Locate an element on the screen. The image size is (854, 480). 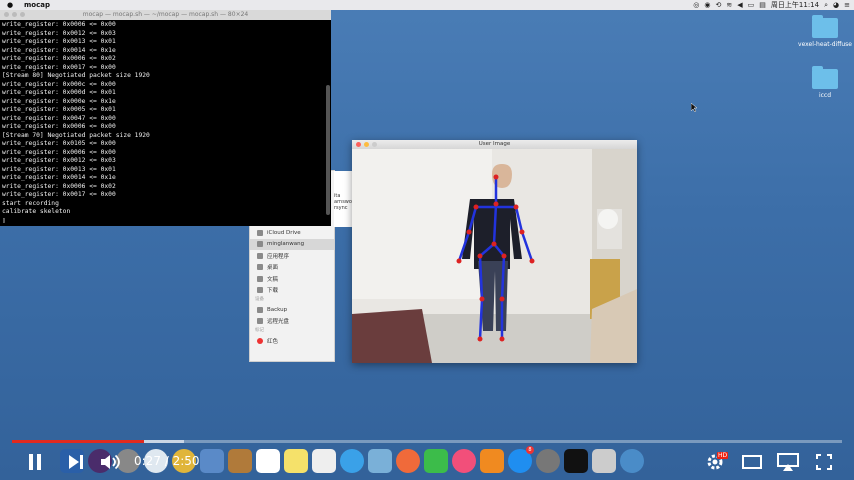
terminal-line: write_register: 0x000c <= 0x00 is located at coordinates (59, 84).